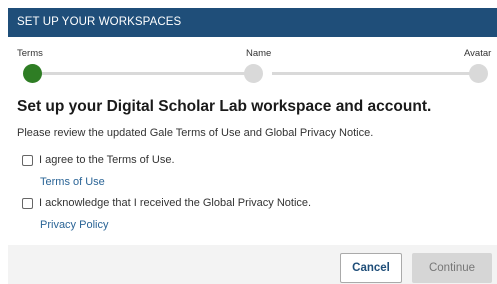  I want to click on terms-of-use-link: Terms of Use, so click(72, 182).